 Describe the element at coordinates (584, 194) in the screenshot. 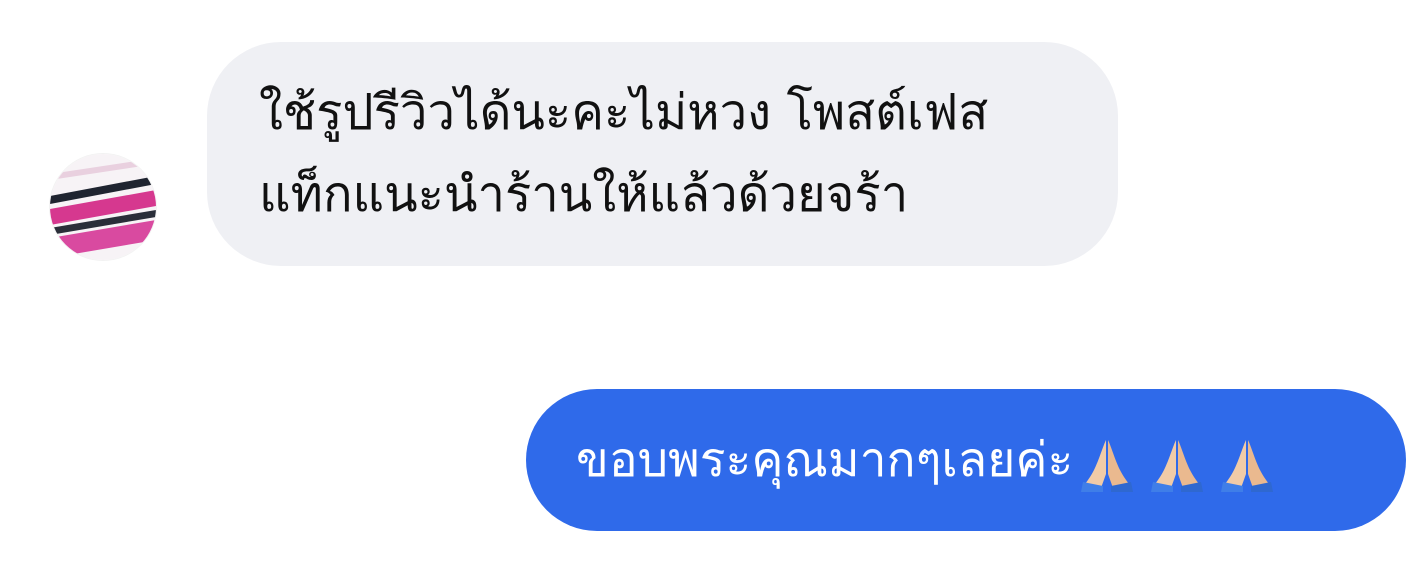

I see `received-message-line-2: แท็กแนะนำร้านให้แล้วด้วยจร้า` at that location.